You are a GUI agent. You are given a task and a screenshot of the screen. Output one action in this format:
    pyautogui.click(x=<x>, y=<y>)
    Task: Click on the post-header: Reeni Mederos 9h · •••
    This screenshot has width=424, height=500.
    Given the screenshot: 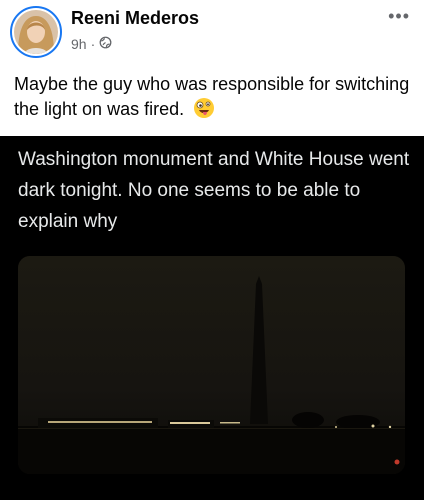 What is the action you would take?
    pyautogui.click(x=212, y=35)
    